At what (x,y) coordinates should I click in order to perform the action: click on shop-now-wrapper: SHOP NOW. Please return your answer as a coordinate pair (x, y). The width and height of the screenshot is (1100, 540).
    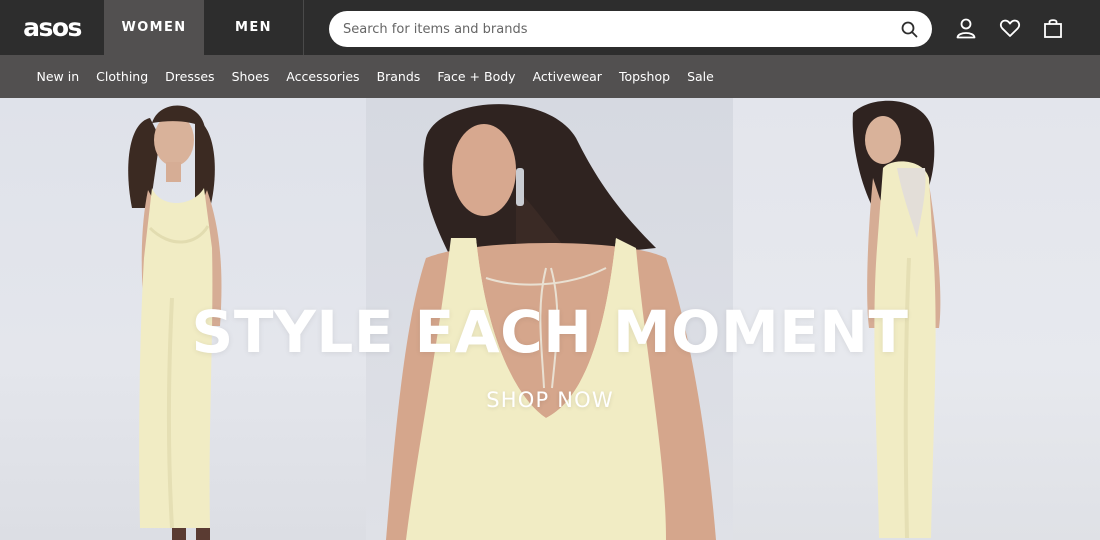
    Looking at the image, I should click on (550, 400).